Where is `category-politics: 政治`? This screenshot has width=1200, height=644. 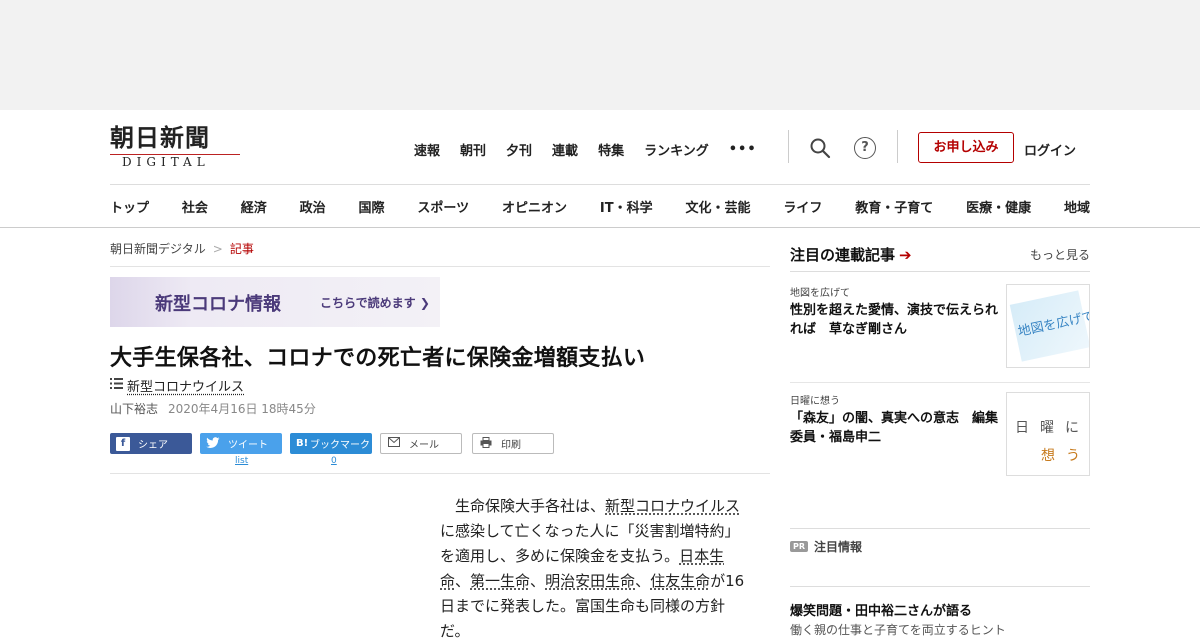 category-politics: 政治 is located at coordinates (313, 206).